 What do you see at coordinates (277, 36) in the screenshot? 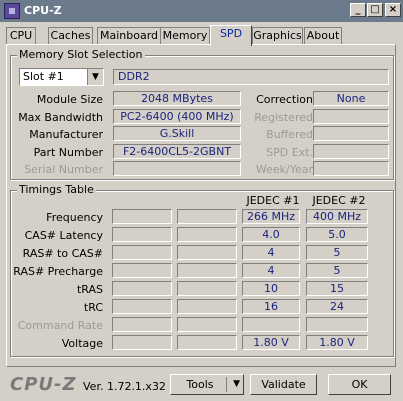
I see `tab-graphics: Graphics` at bounding box center [277, 36].